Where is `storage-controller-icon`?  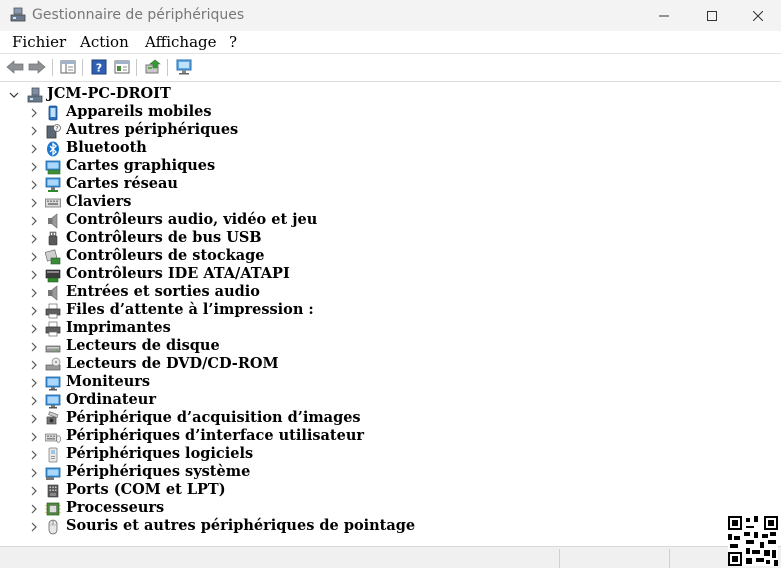 storage-controller-icon is located at coordinates (53, 257).